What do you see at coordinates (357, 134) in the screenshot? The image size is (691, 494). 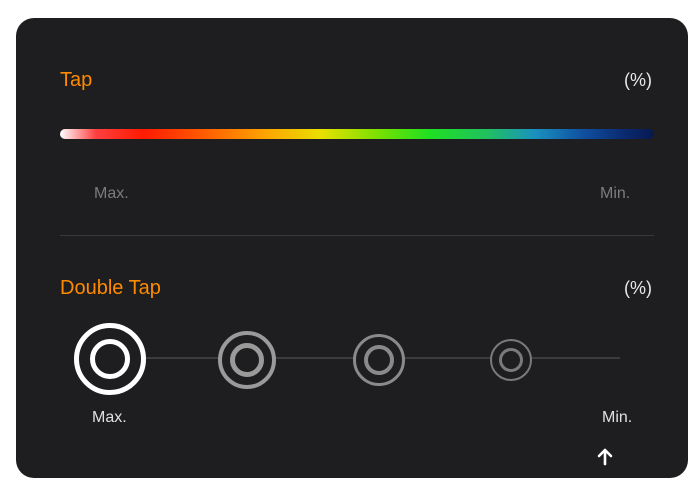 I see `tap-sensitivity-gradient` at bounding box center [357, 134].